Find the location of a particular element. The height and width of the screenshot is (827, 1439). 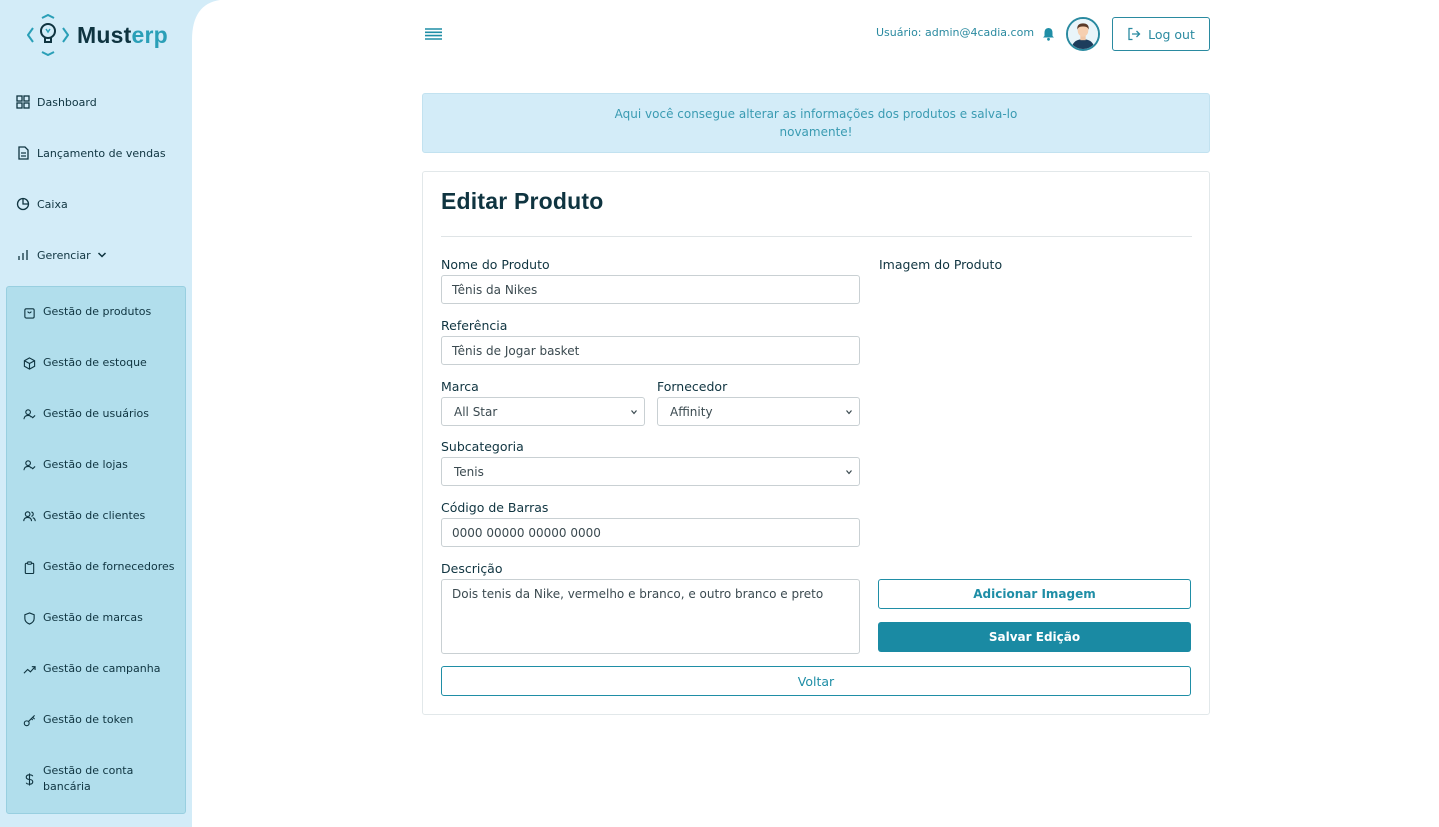

sidebar-item-dashboard: Dashboard is located at coordinates (56, 102).